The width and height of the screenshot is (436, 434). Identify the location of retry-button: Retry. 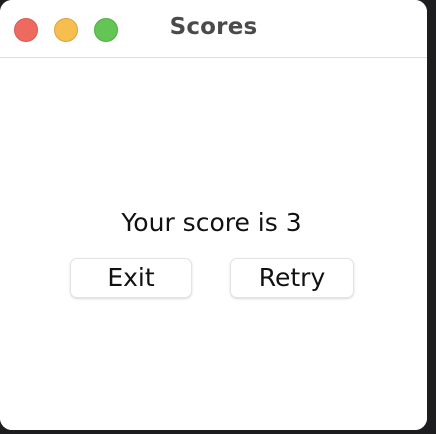
(292, 278).